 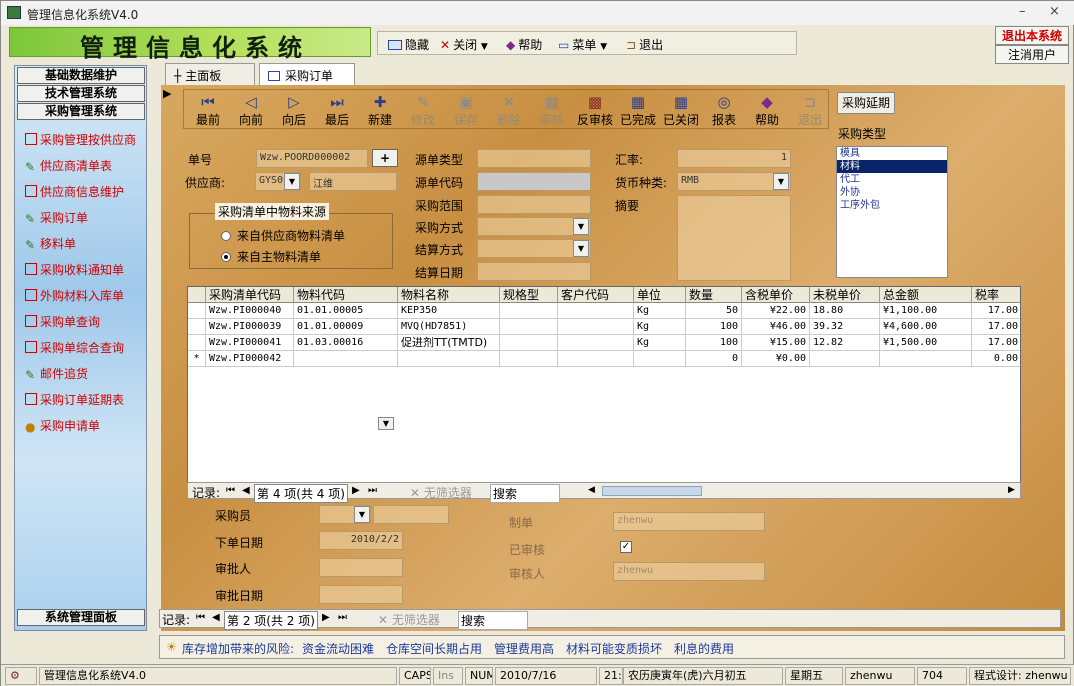 I want to click on logout-button: 注消用户, so click(x=1032, y=54).